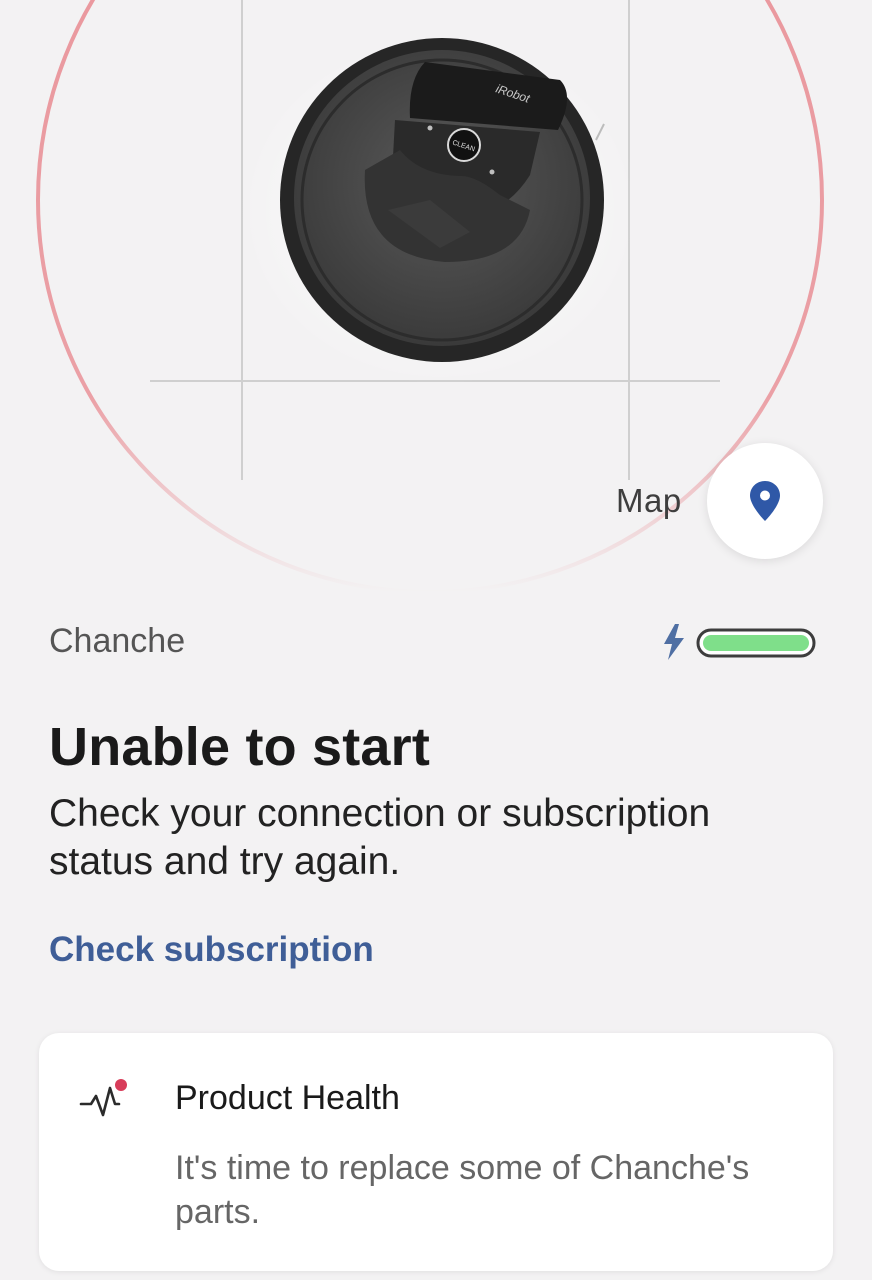 The height and width of the screenshot is (1280, 872). What do you see at coordinates (211, 950) in the screenshot?
I see `check-subscription-link: Check subscription` at bounding box center [211, 950].